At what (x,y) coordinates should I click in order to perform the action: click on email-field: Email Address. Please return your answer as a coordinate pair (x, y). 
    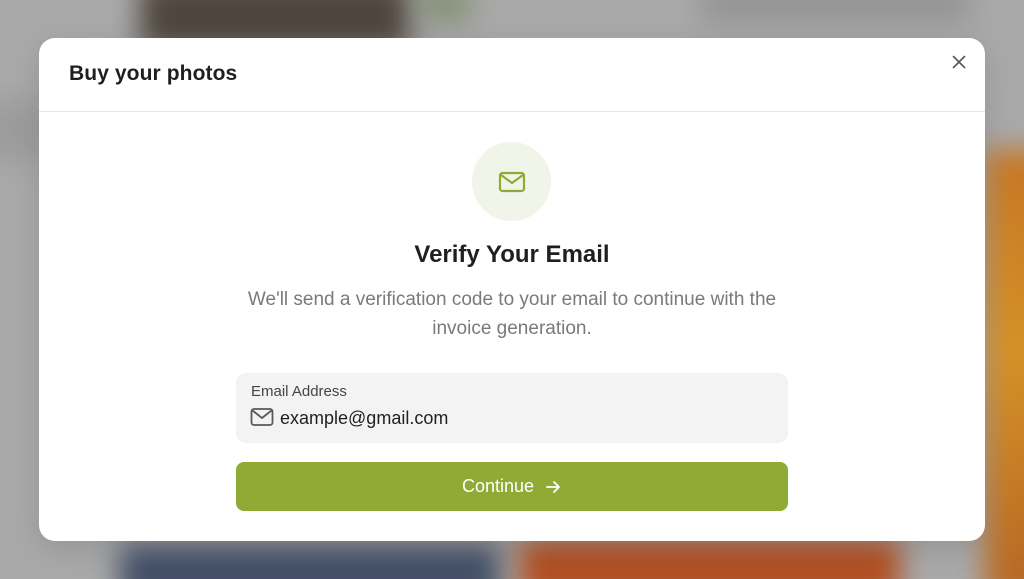
    Looking at the image, I should click on (512, 408).